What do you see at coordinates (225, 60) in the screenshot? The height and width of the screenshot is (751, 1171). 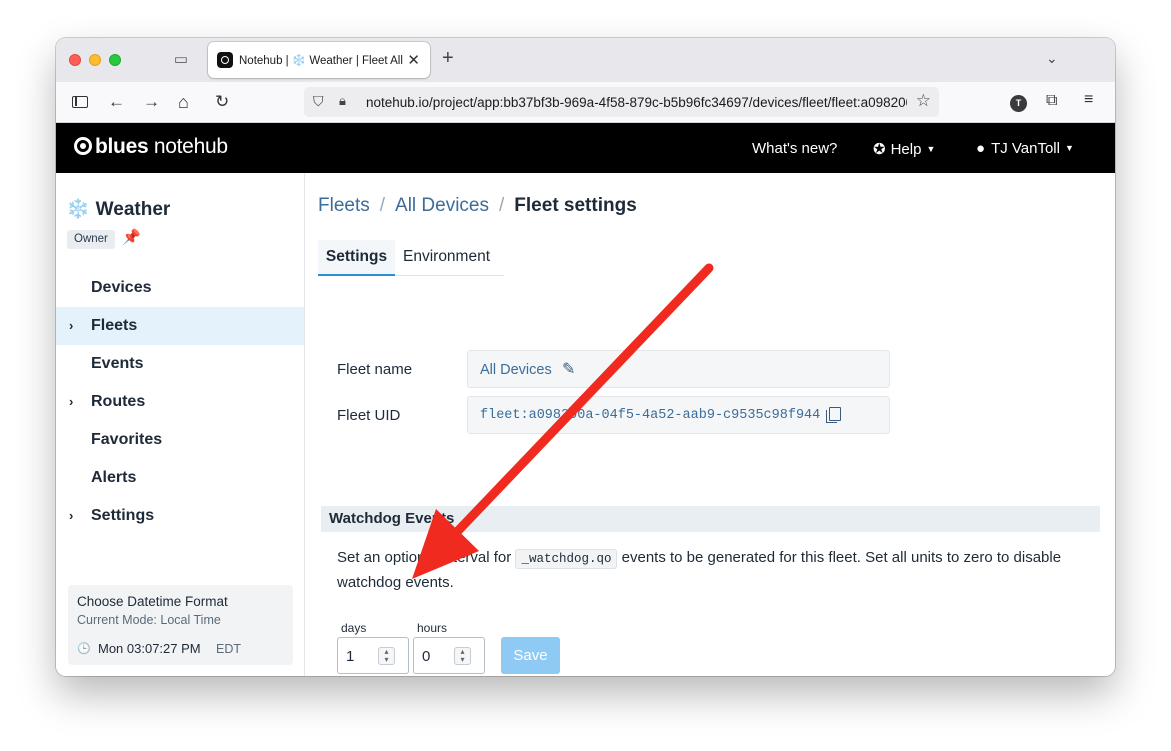 I see `notehub-favicon-icon` at bounding box center [225, 60].